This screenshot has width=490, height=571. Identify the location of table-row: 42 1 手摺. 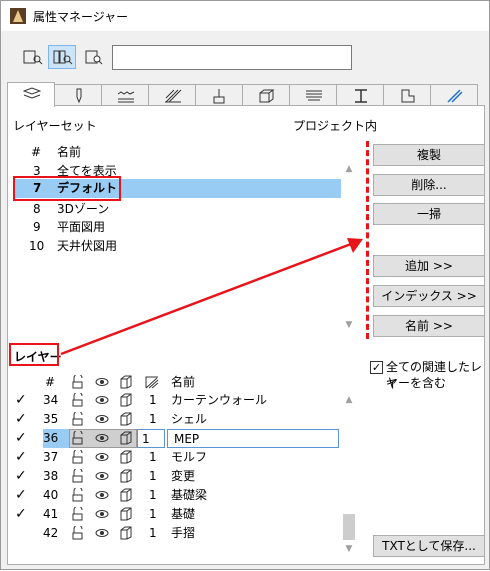
(178, 533).